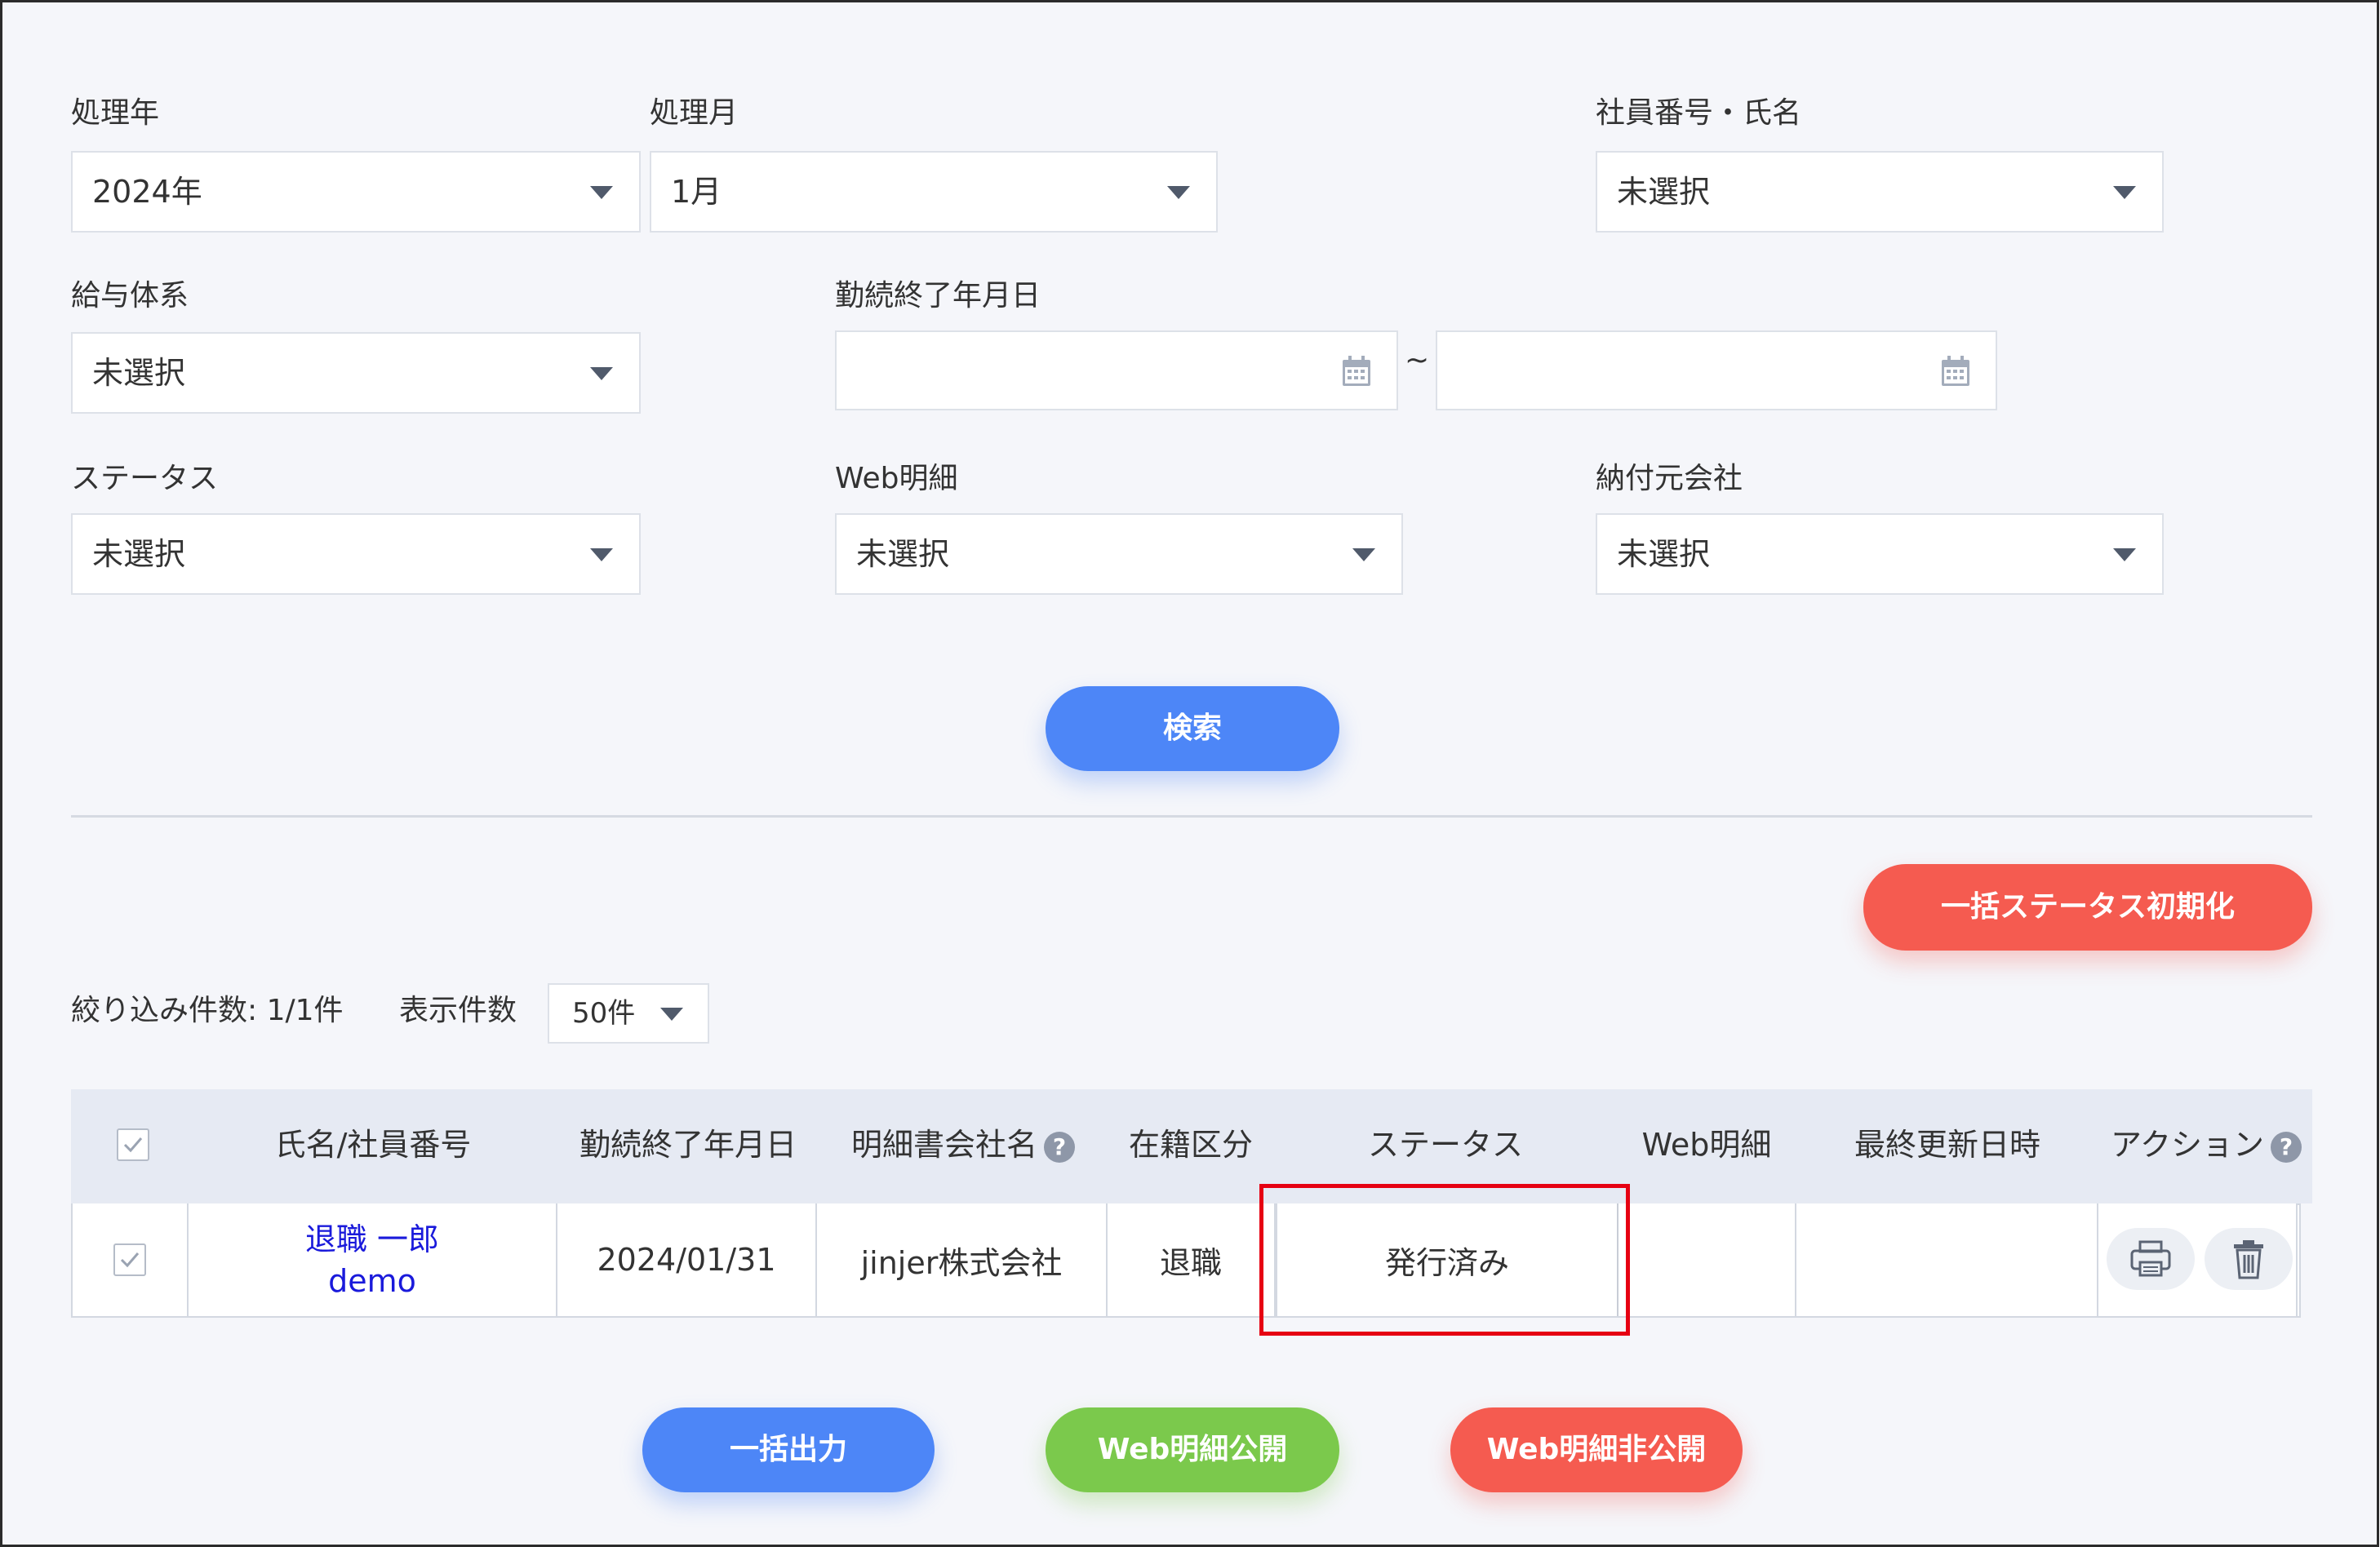  I want to click on row-company-cell: jinjer株式会社, so click(962, 1260).